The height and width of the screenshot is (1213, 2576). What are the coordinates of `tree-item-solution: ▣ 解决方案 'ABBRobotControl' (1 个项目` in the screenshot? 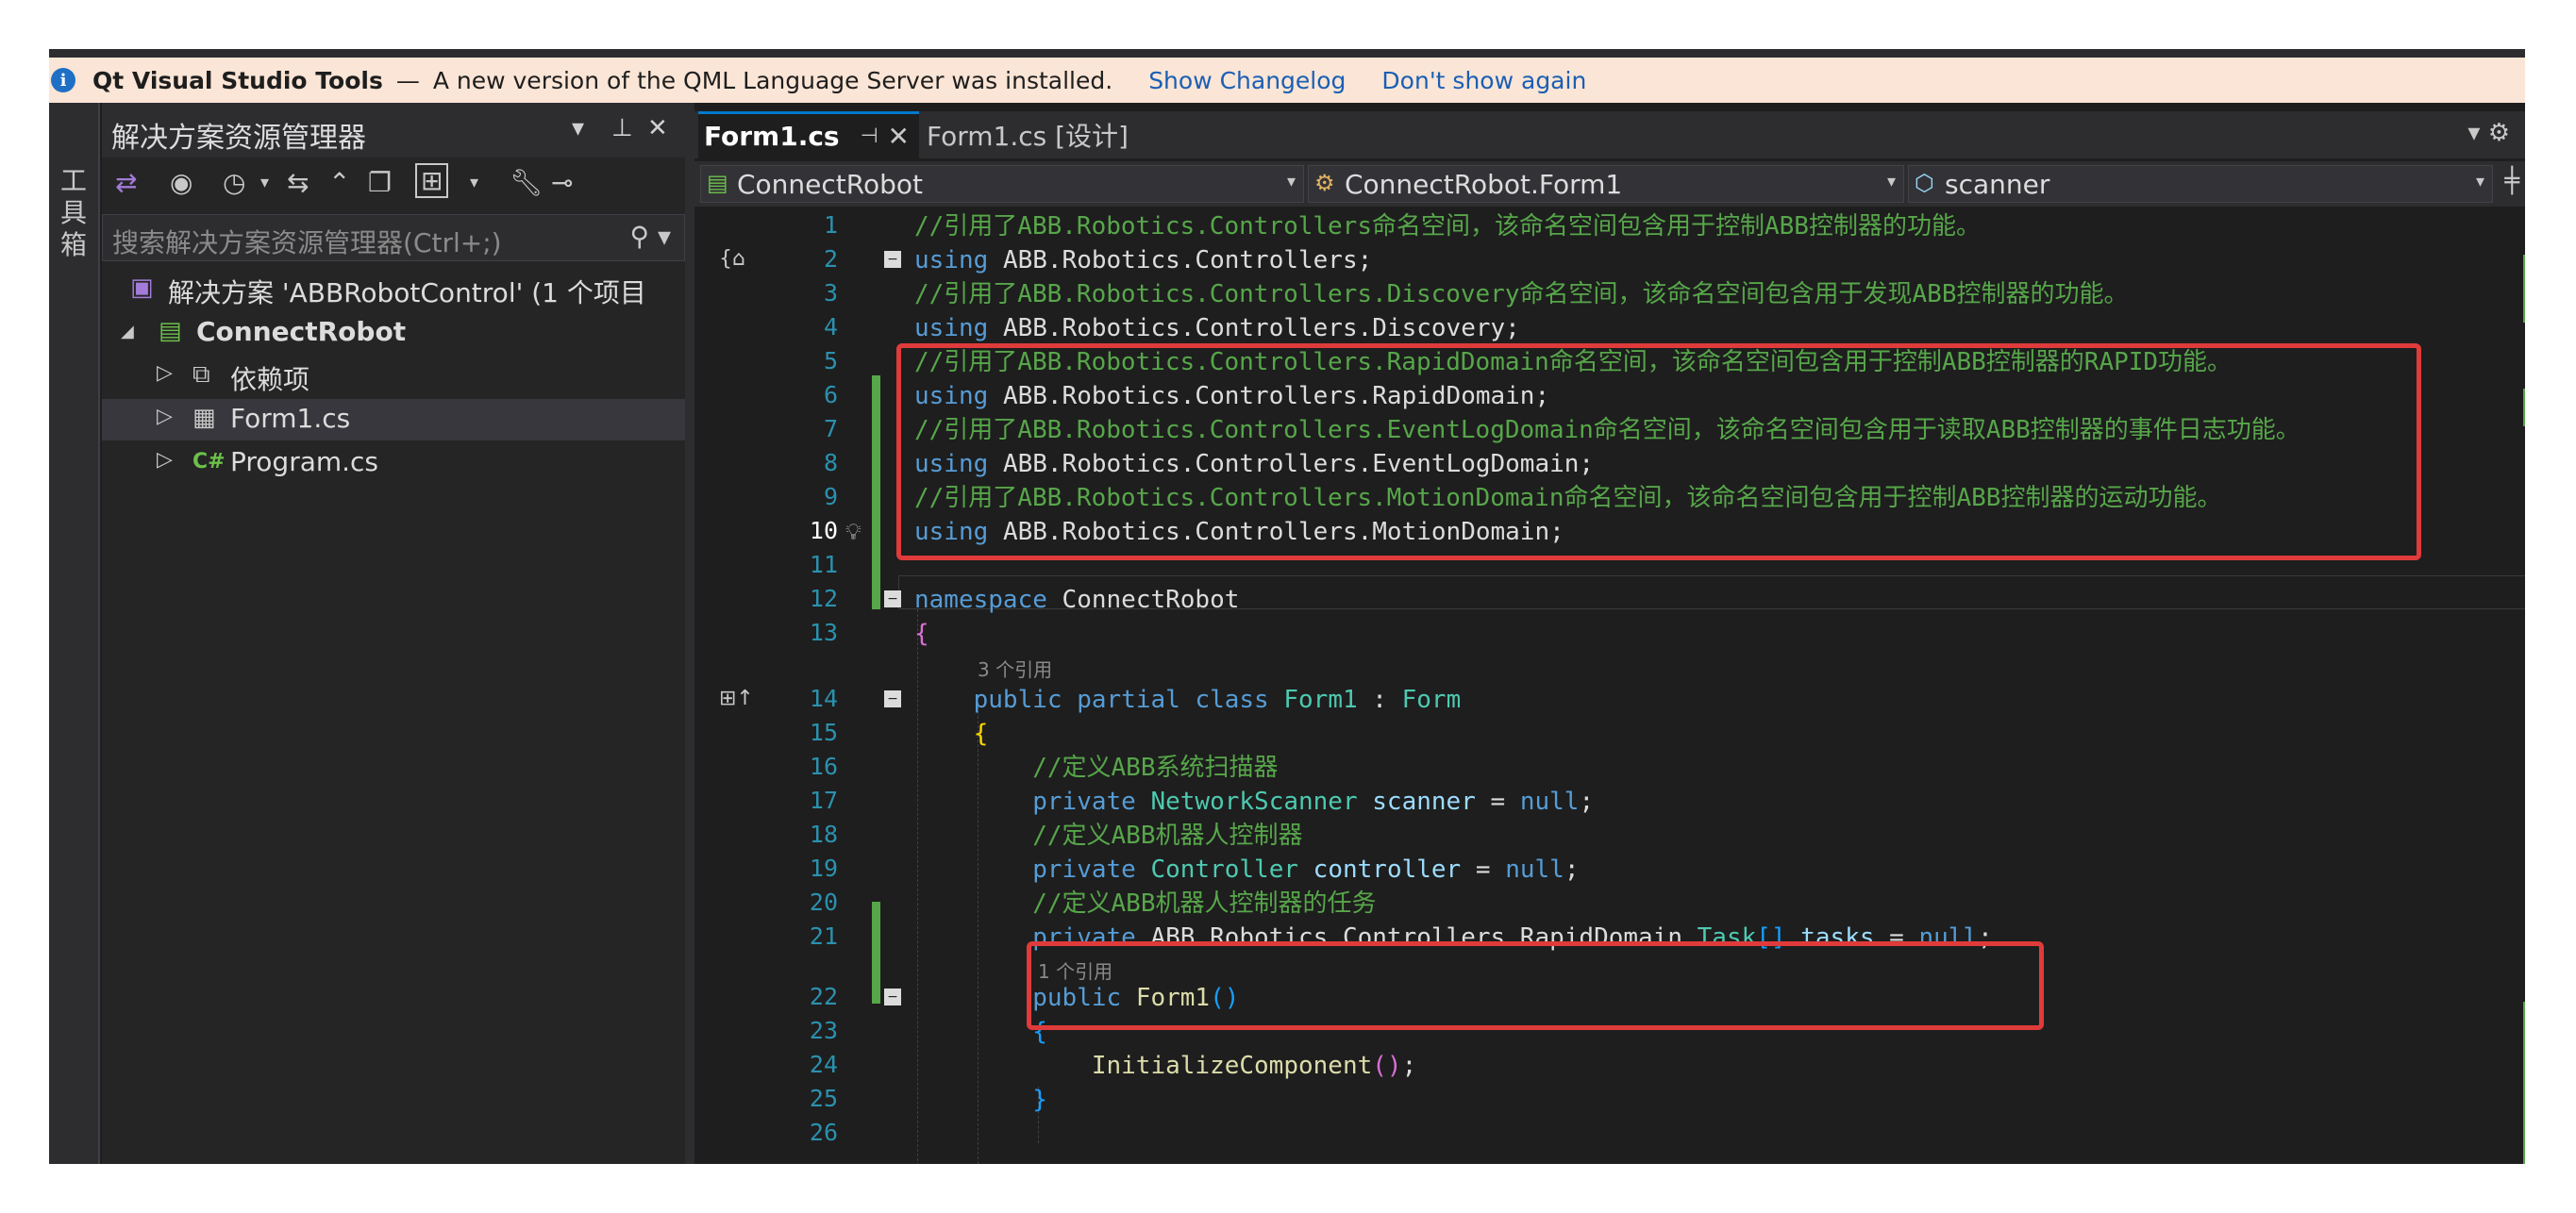 It's located at (393, 290).